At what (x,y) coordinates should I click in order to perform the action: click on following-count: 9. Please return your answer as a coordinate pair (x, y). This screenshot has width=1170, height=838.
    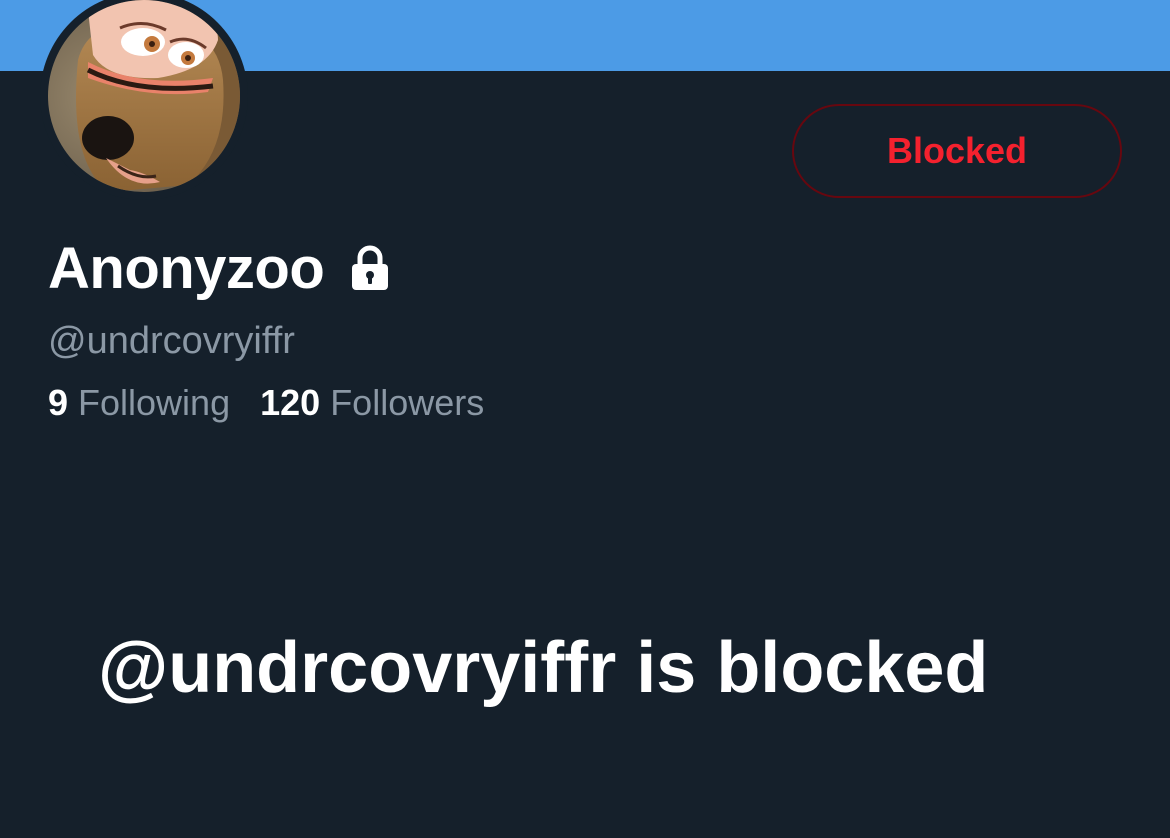
    Looking at the image, I should click on (58, 402).